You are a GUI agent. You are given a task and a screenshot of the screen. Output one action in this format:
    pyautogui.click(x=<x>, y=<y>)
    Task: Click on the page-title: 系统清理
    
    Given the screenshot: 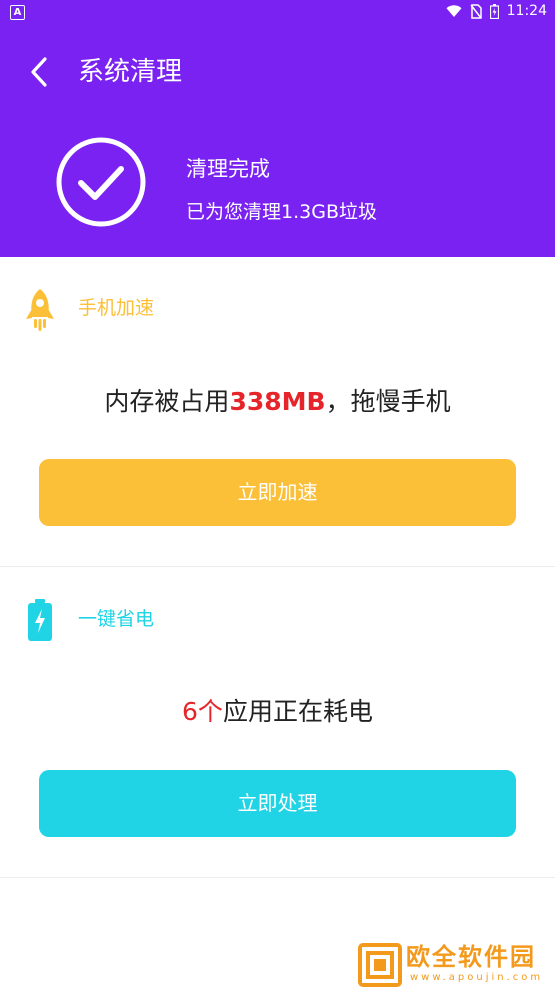 What is the action you would take?
    pyautogui.click(x=130, y=72)
    